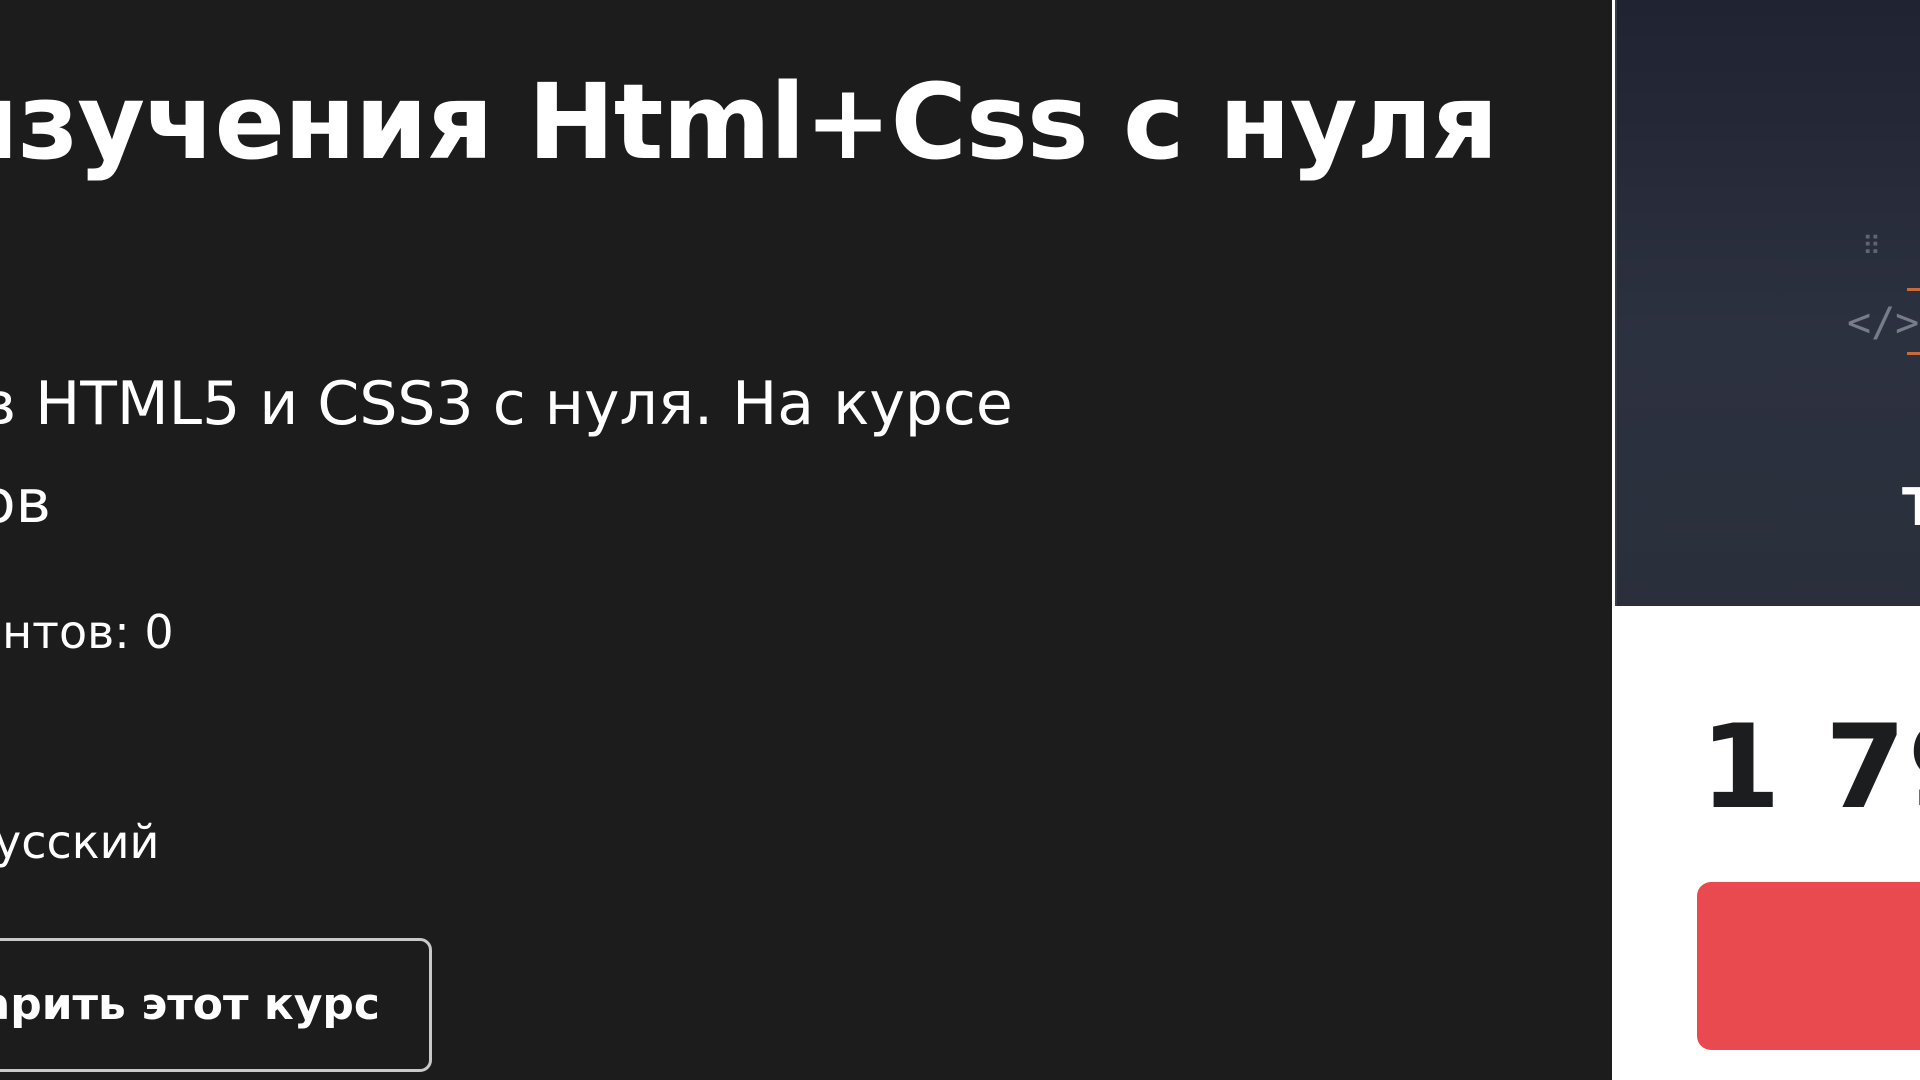  Describe the element at coordinates (1873, 247) in the screenshot. I see `grip-icon: ⠿` at that location.